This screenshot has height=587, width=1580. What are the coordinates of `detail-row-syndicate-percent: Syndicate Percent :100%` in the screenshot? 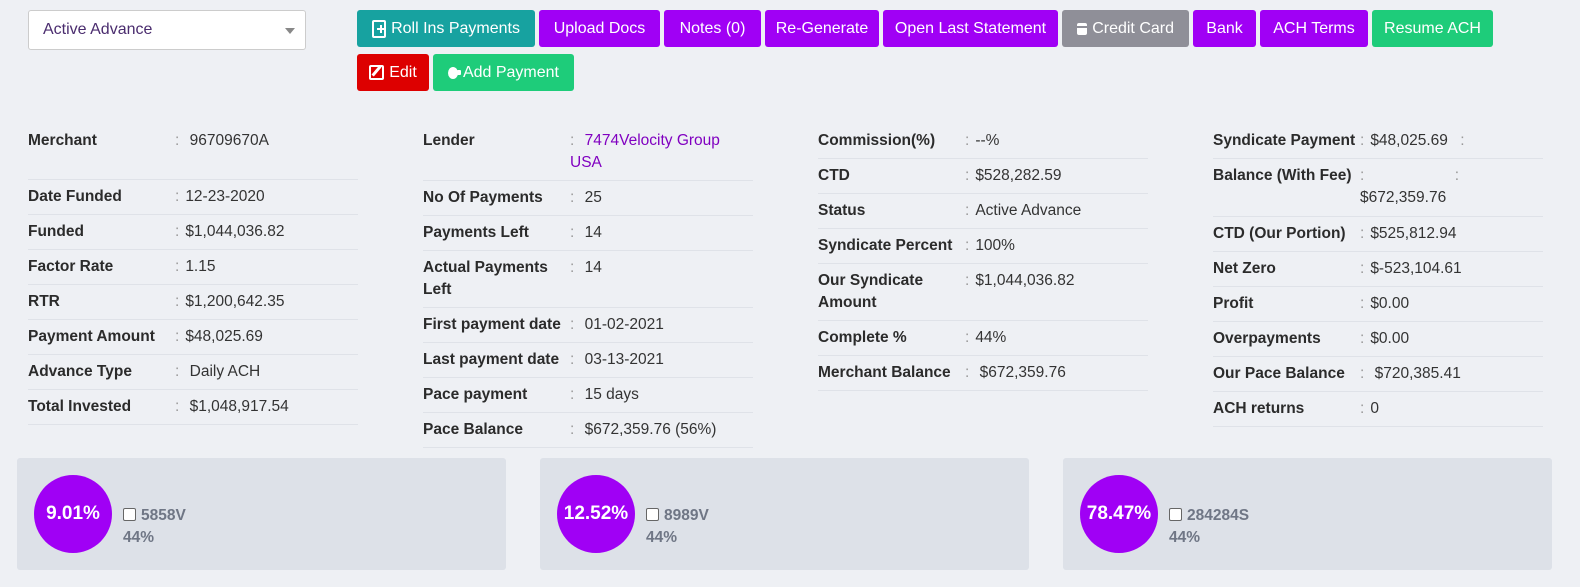 It's located at (983, 246).